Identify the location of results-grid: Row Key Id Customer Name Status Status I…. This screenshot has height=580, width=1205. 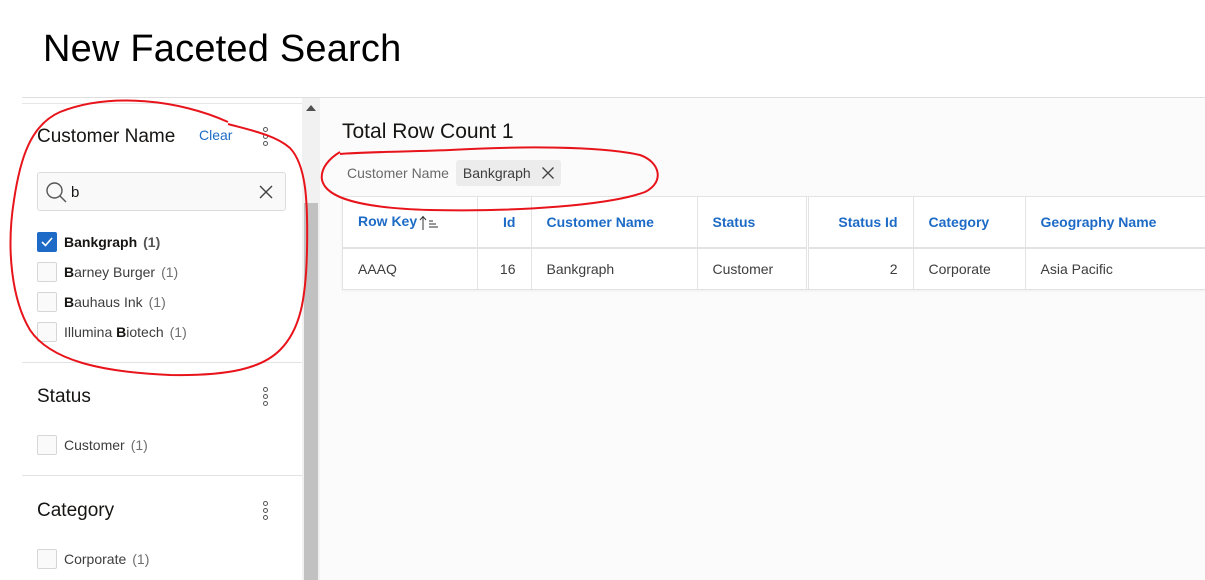
(773, 243).